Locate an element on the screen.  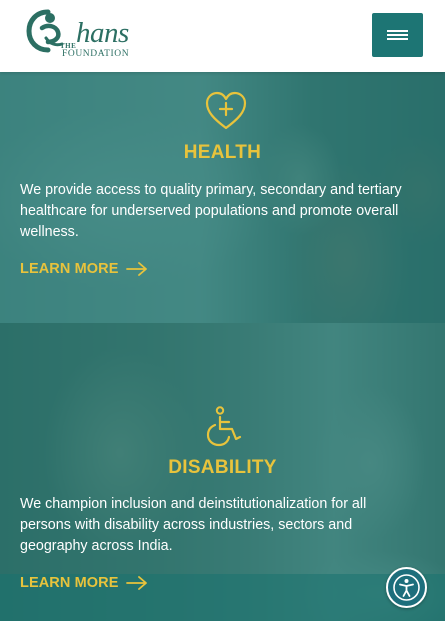
disability-title: DISABILITY is located at coordinates (222, 467).